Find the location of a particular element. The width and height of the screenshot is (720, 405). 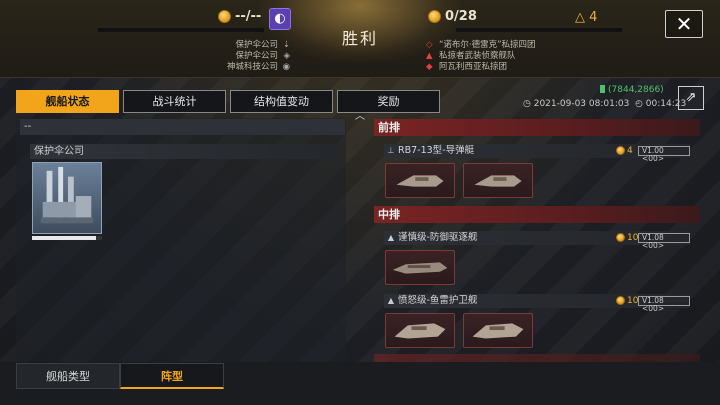

left-score-value: --/-- is located at coordinates (248, 16).